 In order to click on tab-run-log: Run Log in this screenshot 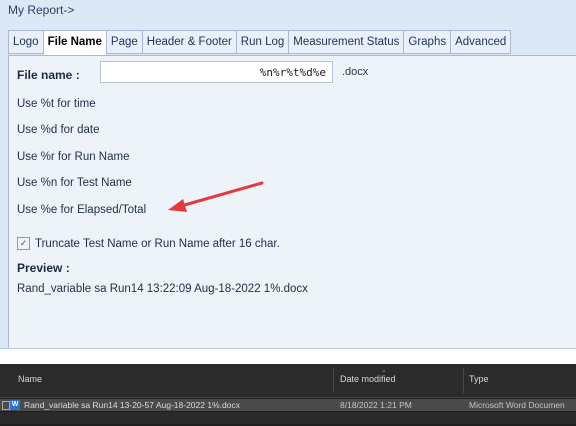, I will do `click(262, 42)`.